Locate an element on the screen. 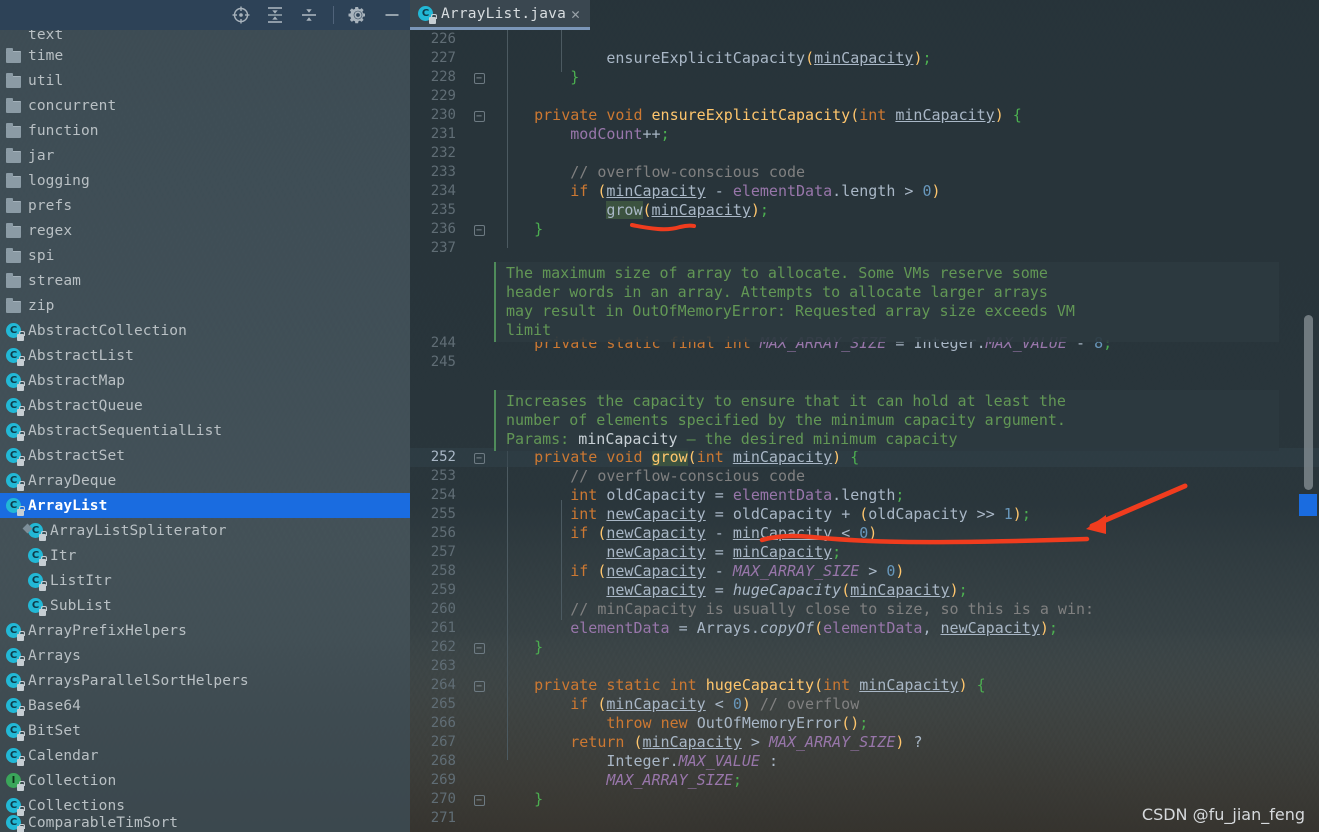 Image resolution: width=1319 pixels, height=832 pixels. code-line: 257 newCapacity = minCapacity; is located at coordinates (864, 552).